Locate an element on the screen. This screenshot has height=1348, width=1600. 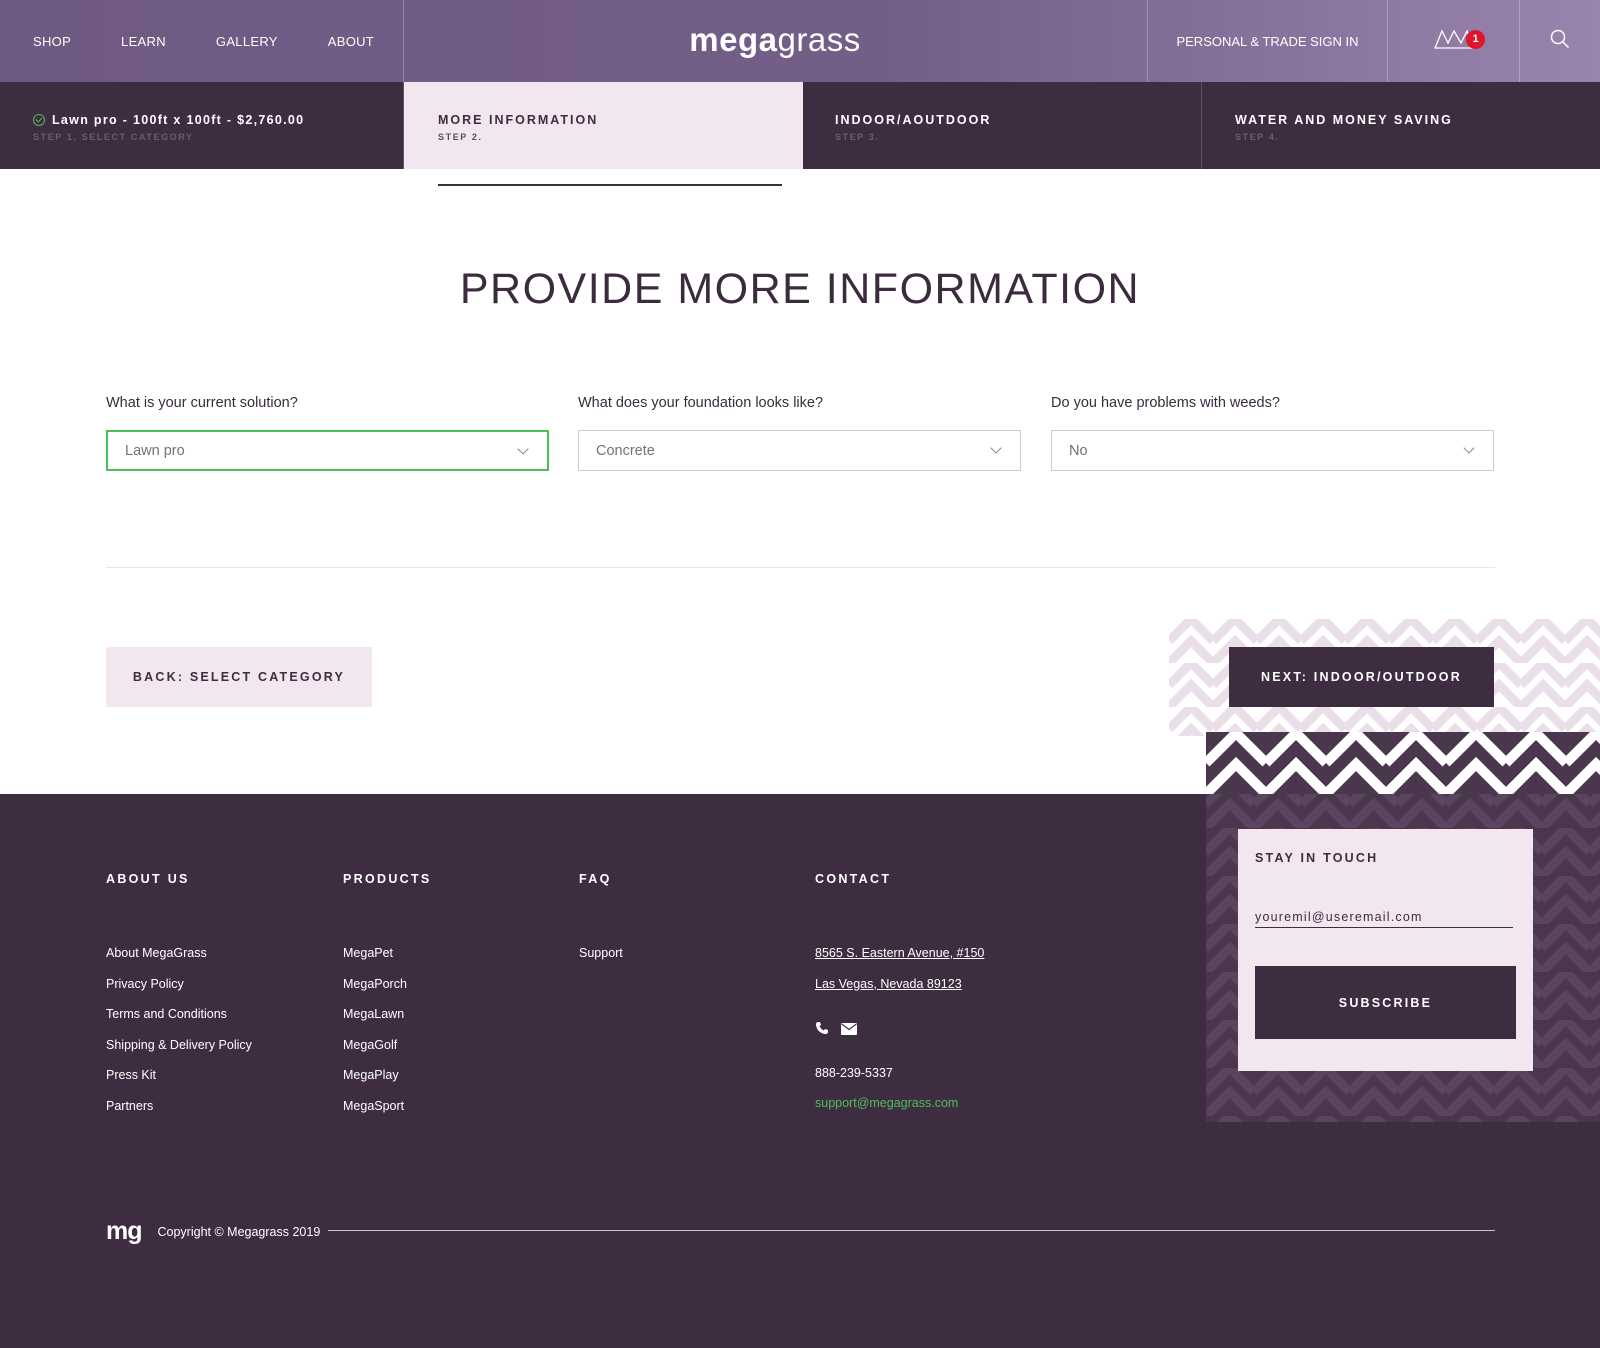
step-4-title: WATER AND MONEY SAVING is located at coordinates (1344, 120).